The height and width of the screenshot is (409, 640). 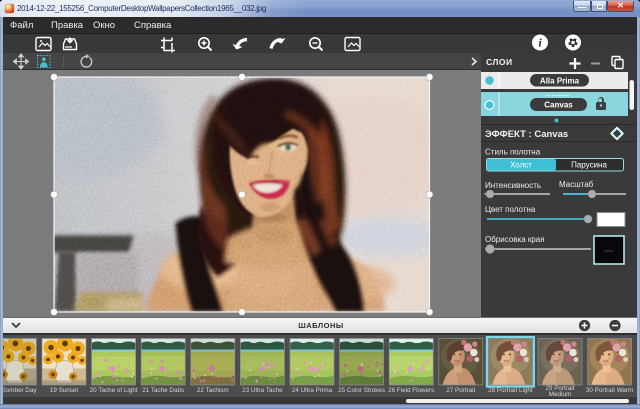 I want to click on svg-text: ШАБЛОНЫ, so click(x=321, y=325).